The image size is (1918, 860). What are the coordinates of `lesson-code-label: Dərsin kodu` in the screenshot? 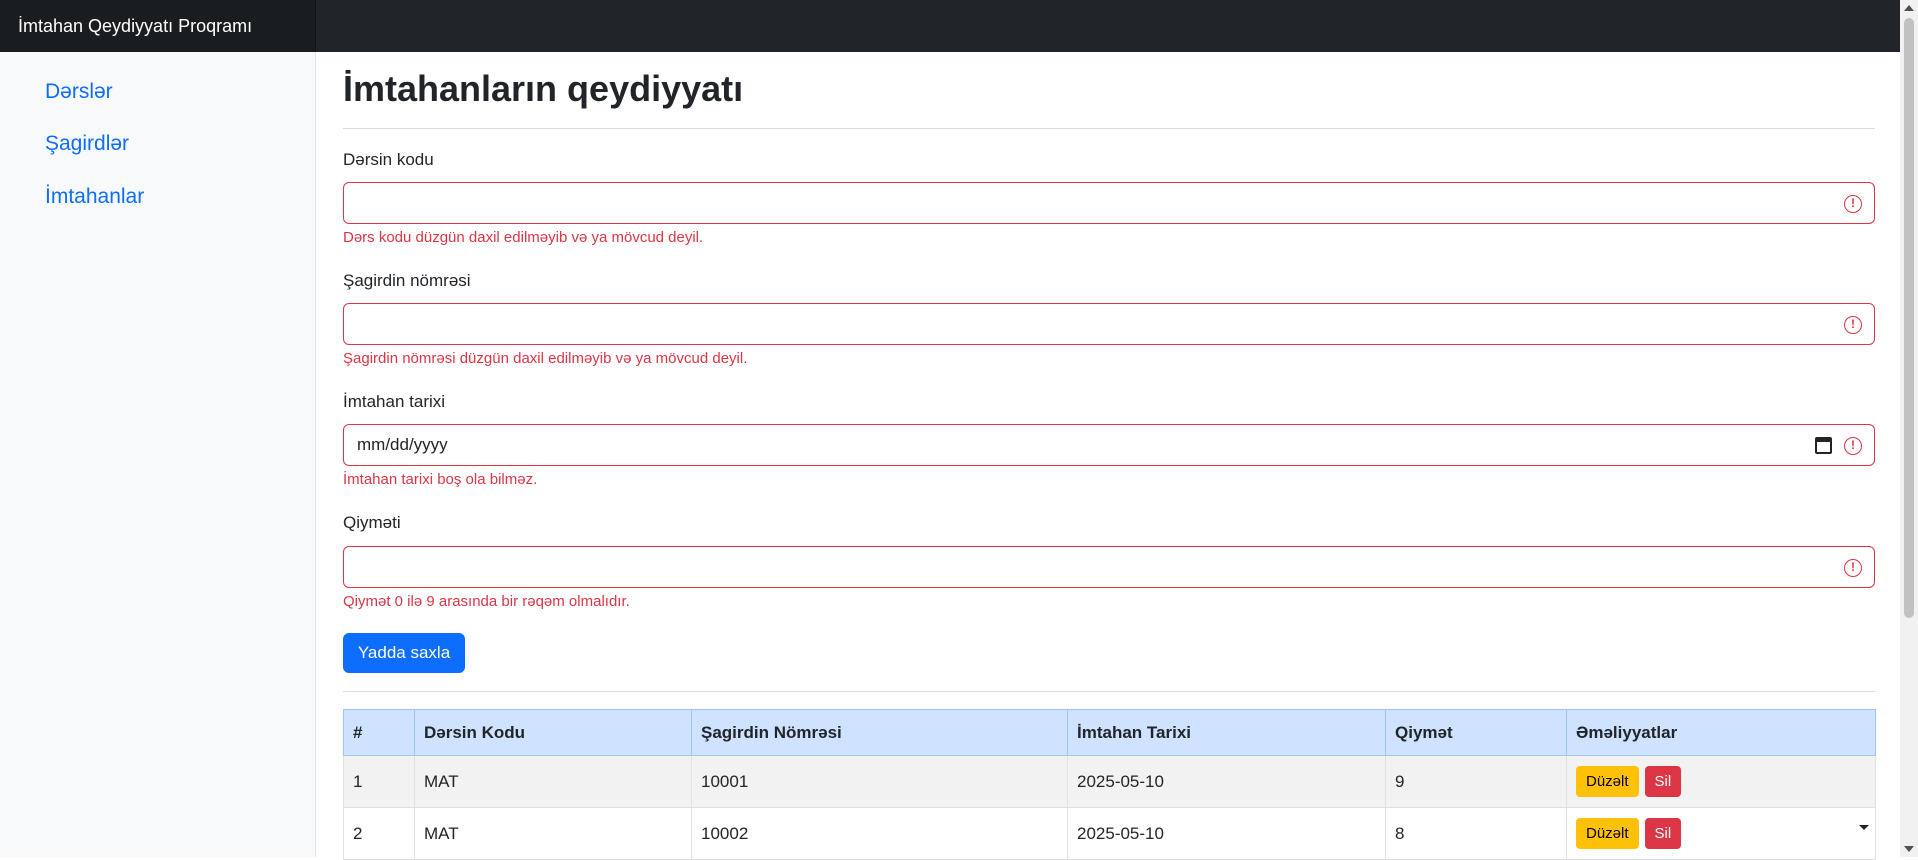 It's located at (388, 159).